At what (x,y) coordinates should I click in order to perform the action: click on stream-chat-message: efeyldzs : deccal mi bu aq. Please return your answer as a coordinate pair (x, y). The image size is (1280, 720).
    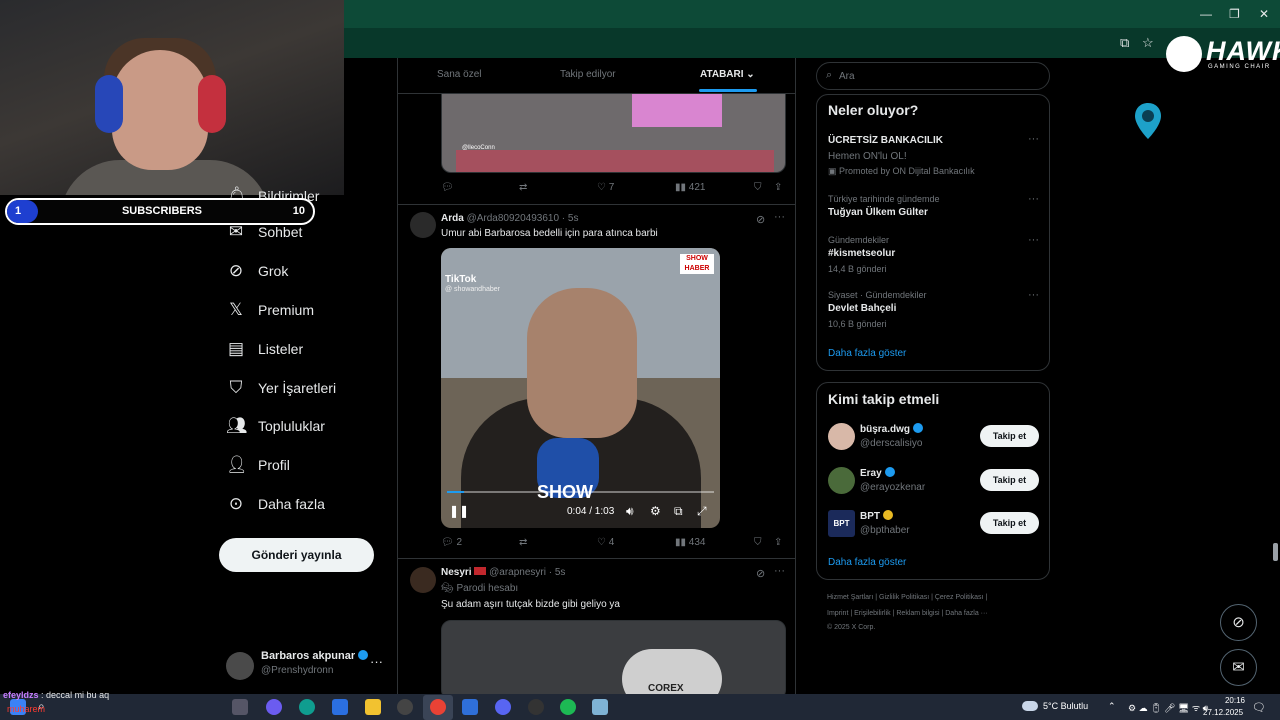
    Looking at the image, I should click on (56, 695).